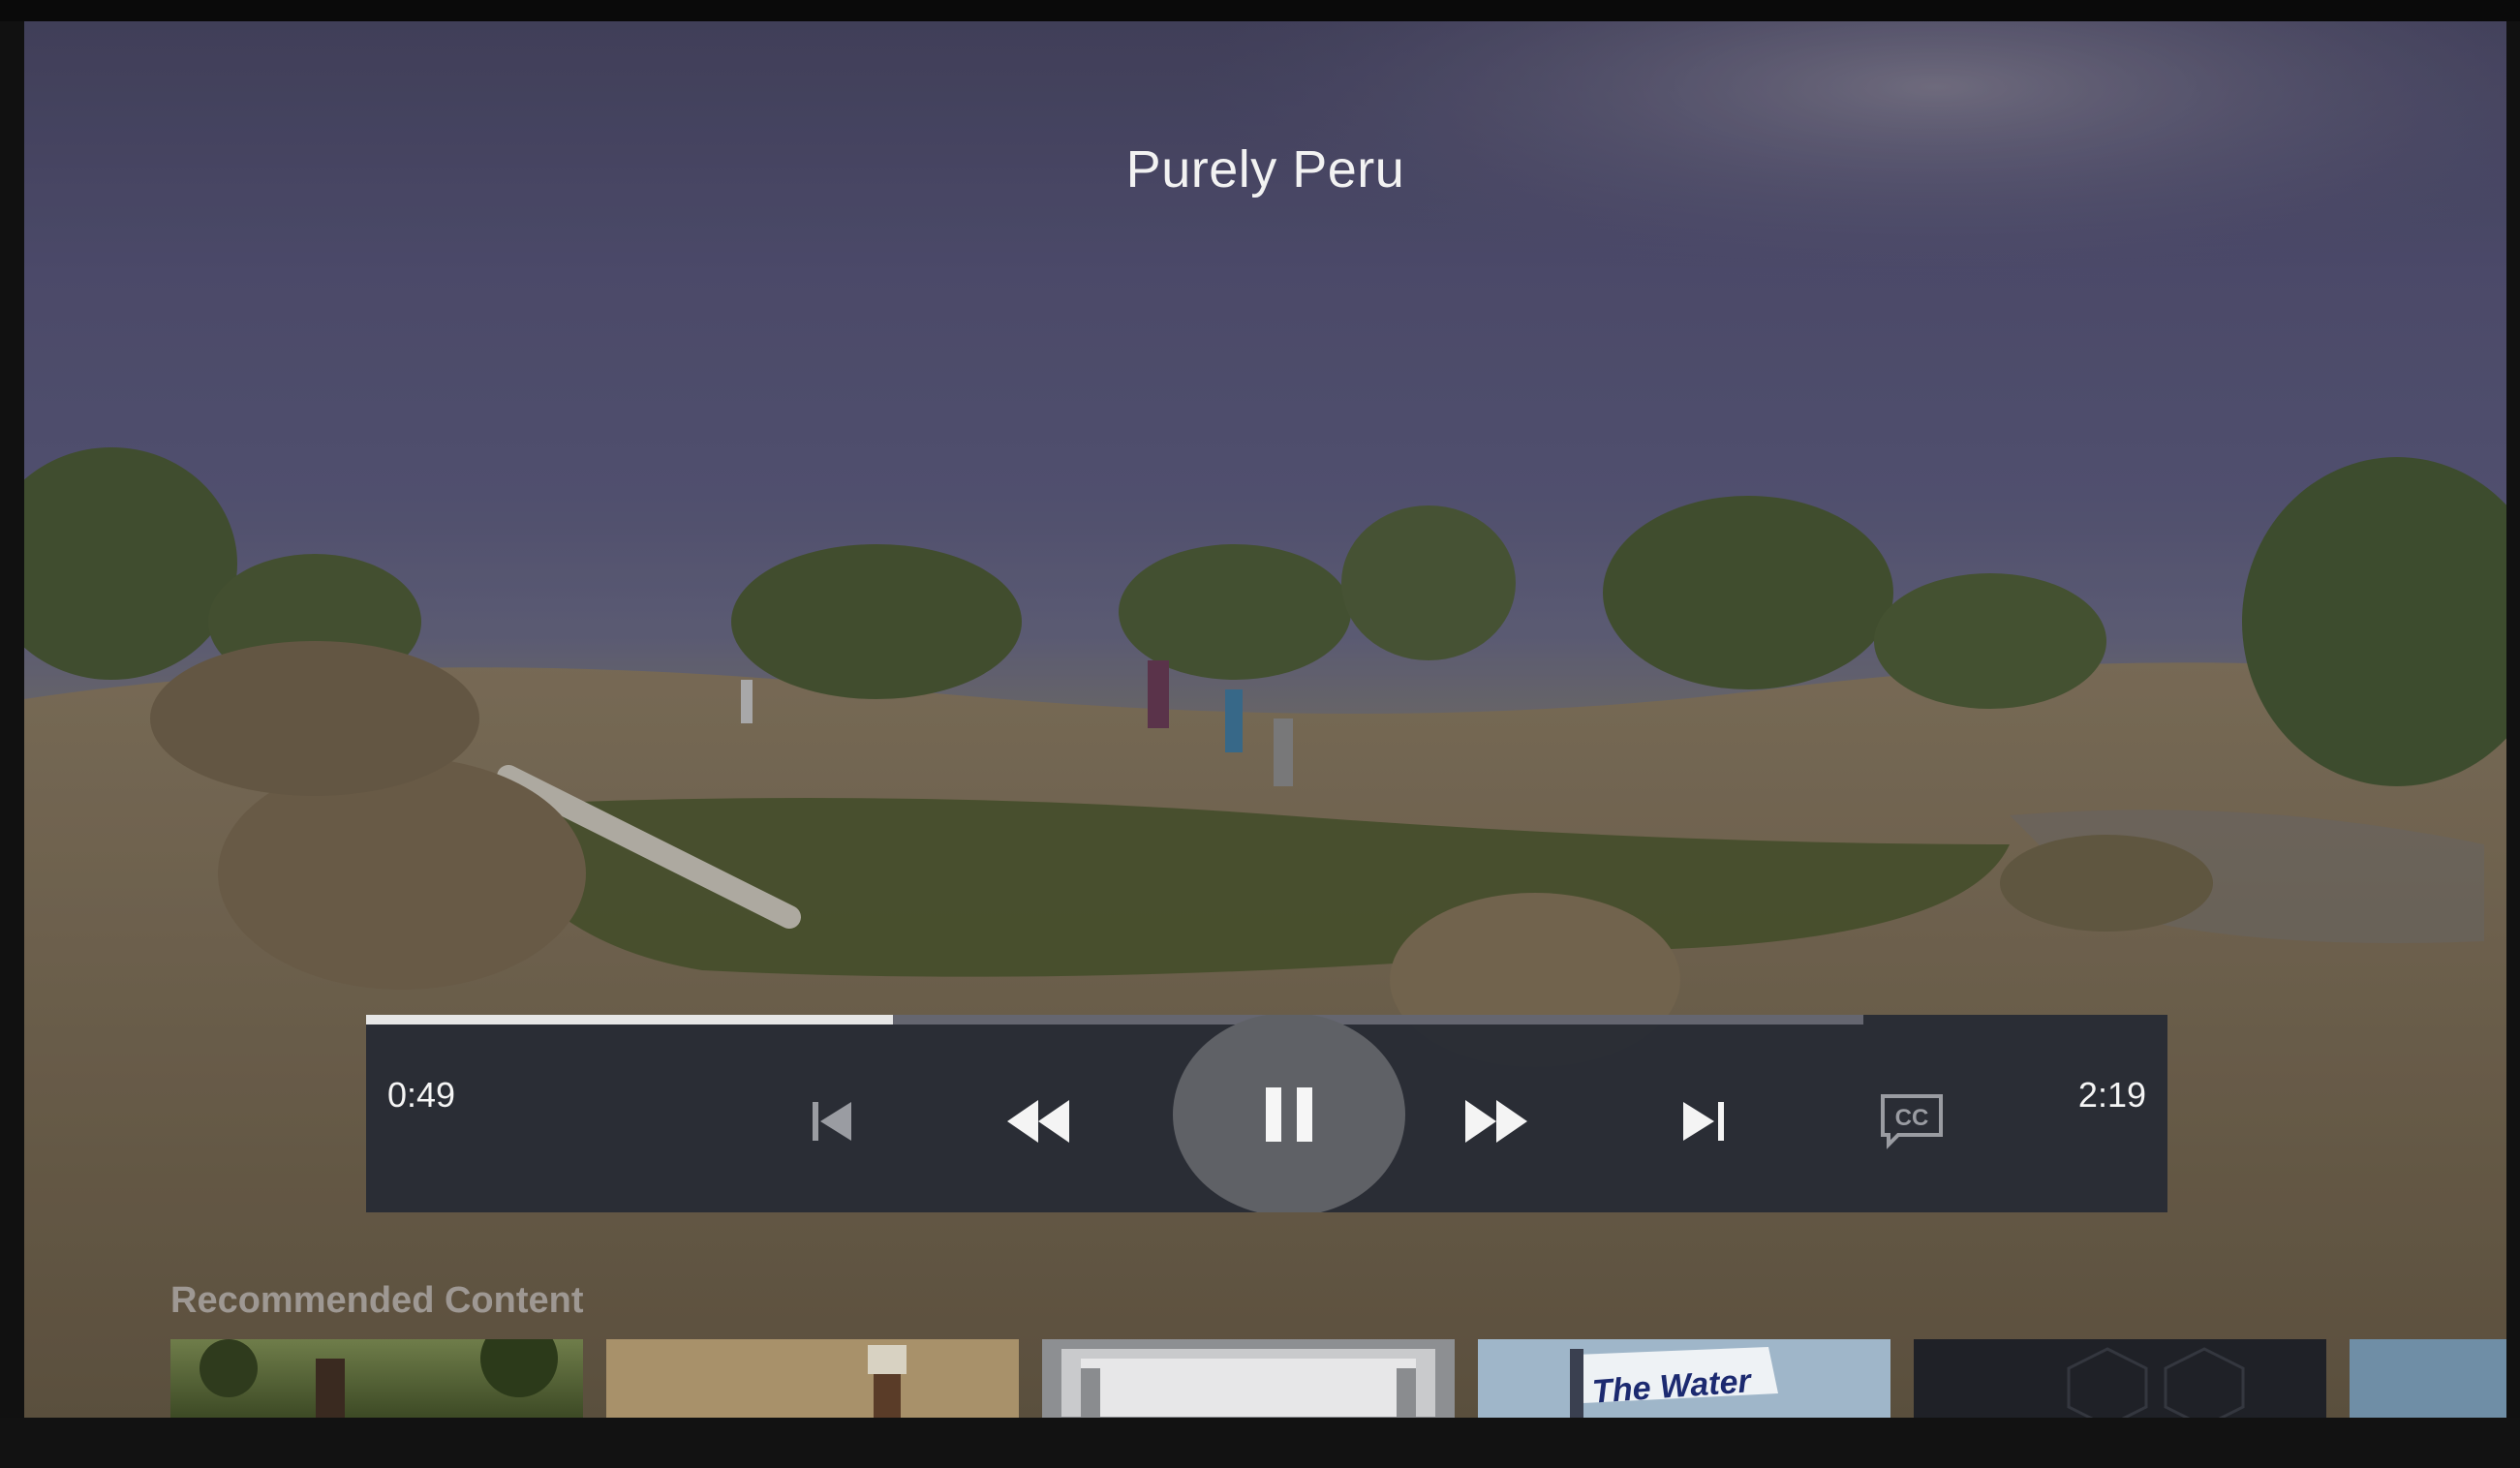 Image resolution: width=2520 pixels, height=1468 pixels. What do you see at coordinates (1684, 1378) in the screenshot?
I see `recommended-item: The Water` at bounding box center [1684, 1378].